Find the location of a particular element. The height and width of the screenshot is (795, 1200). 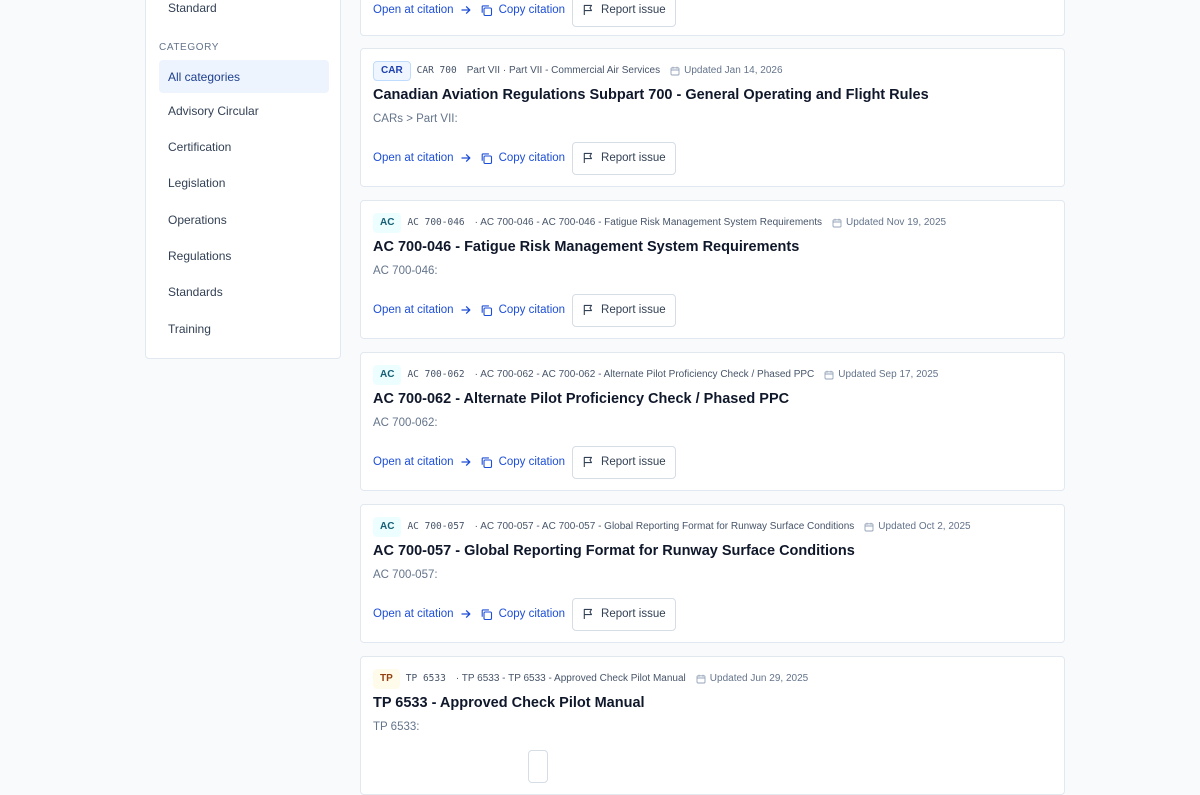

doc-code: AC 700-046 is located at coordinates (436, 222).